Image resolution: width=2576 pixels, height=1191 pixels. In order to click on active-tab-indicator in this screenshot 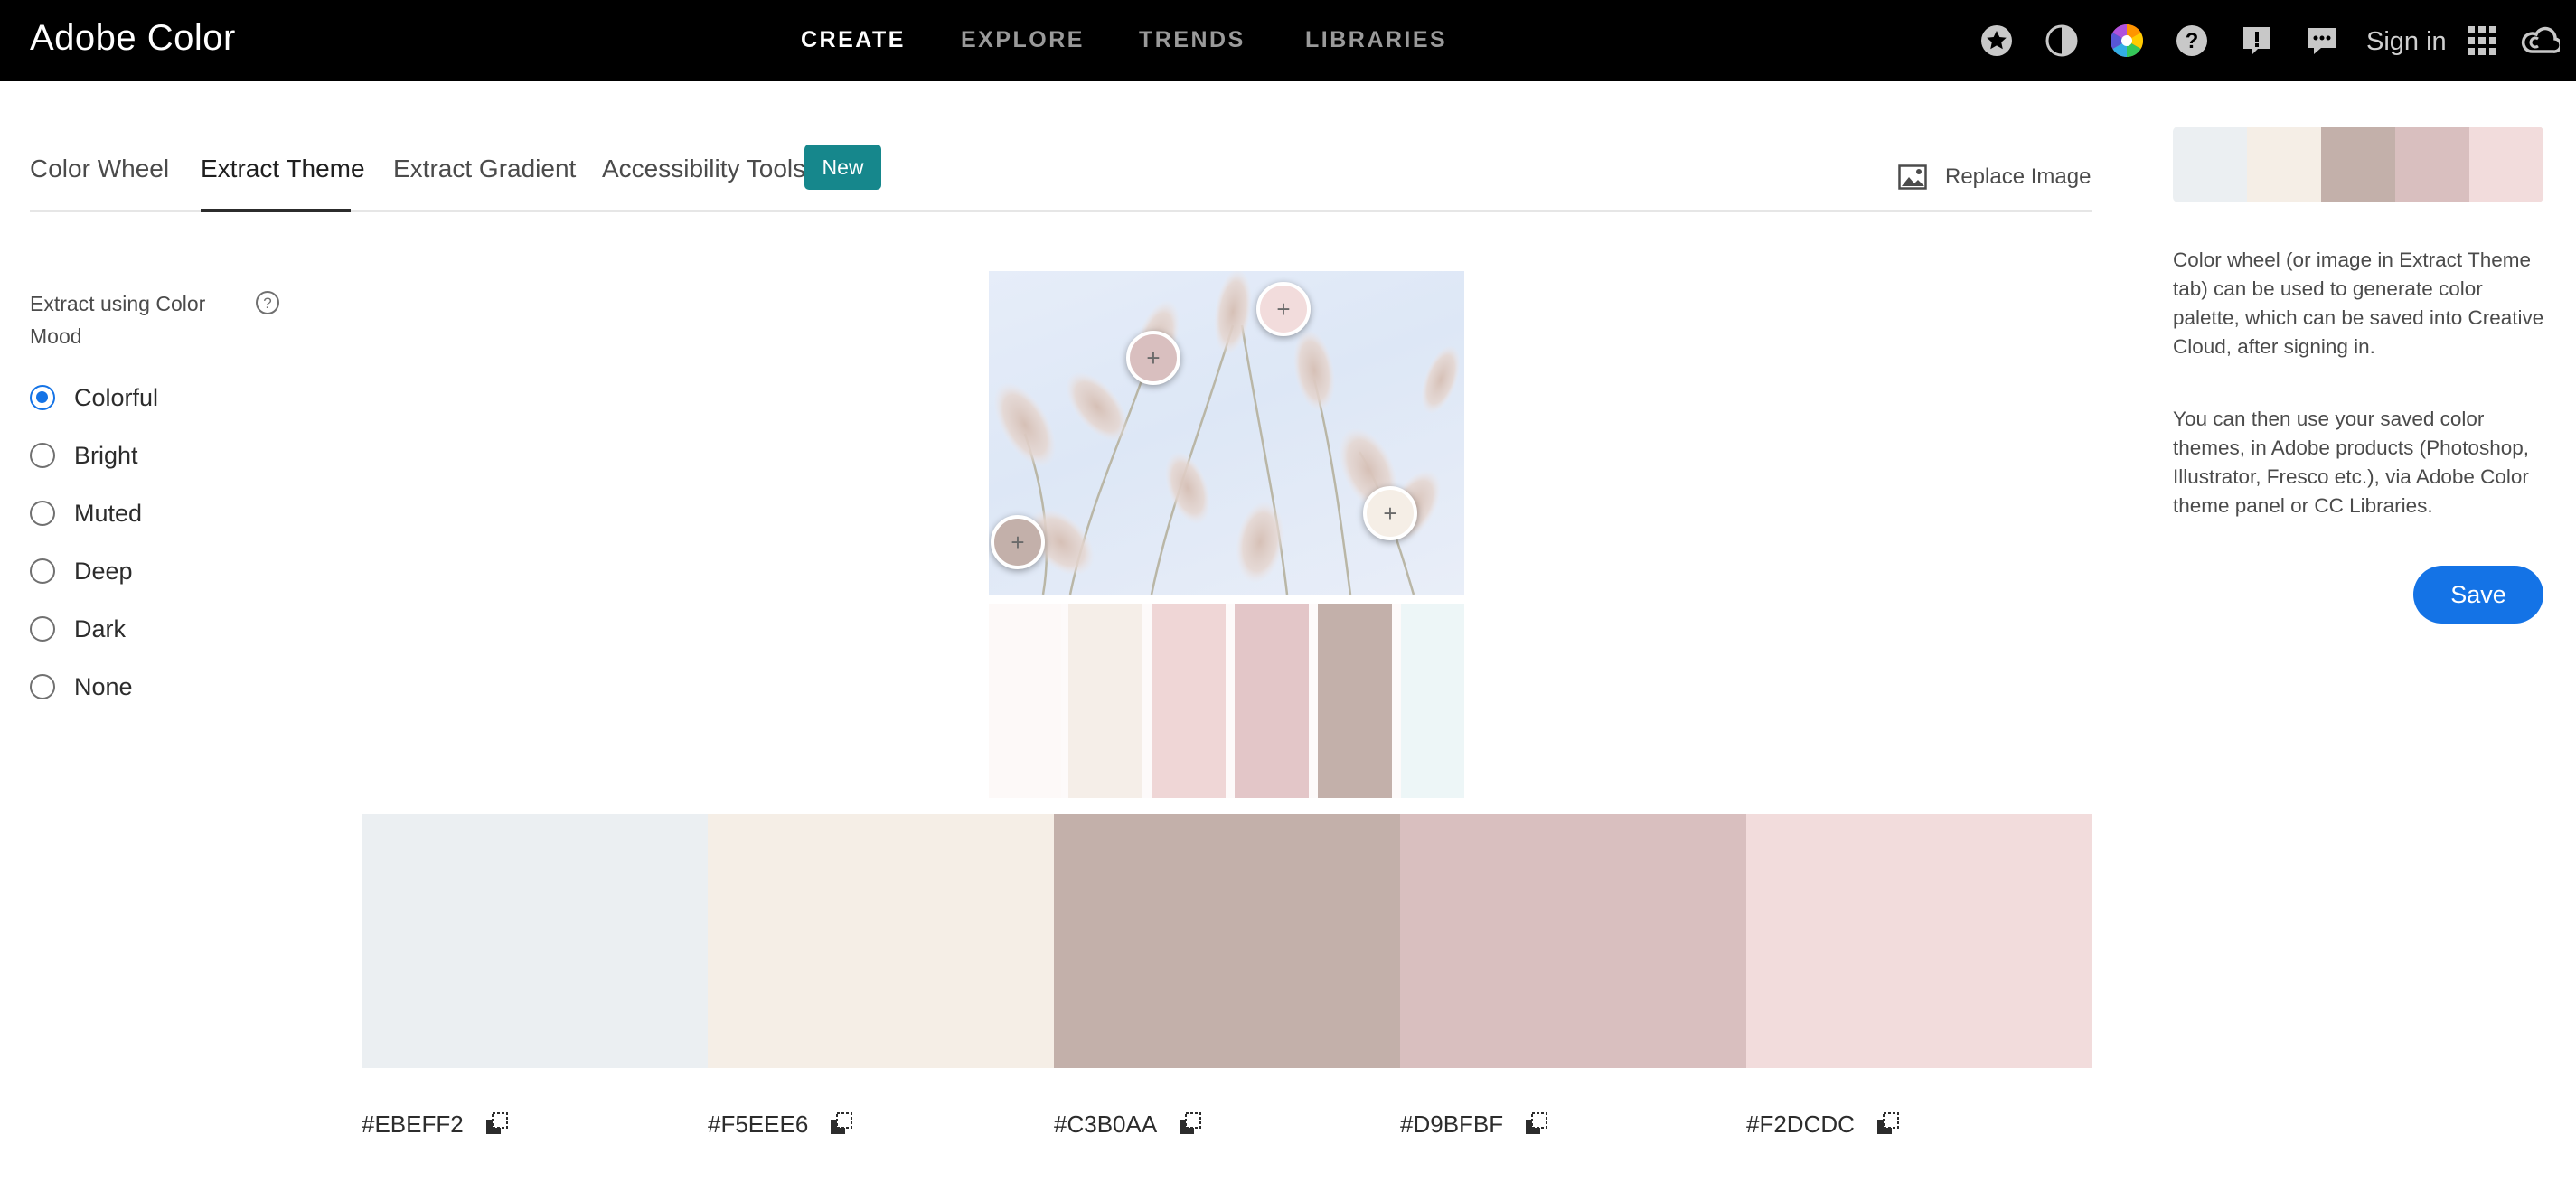, I will do `click(276, 210)`.